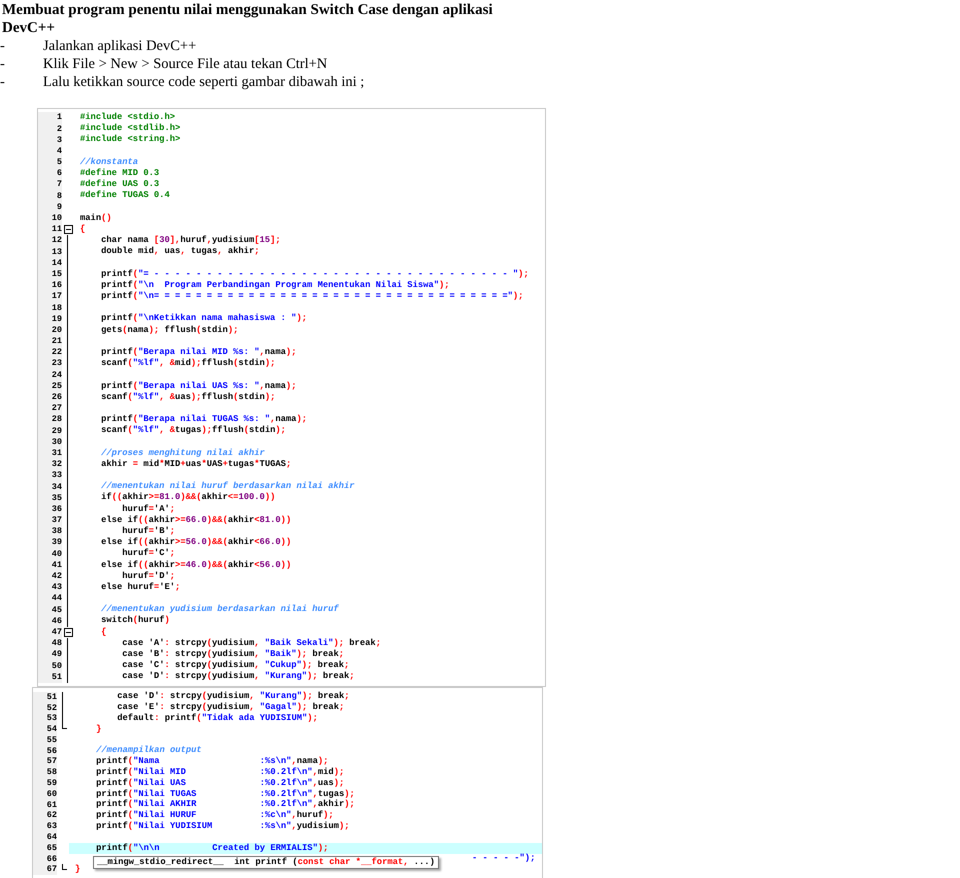  What do you see at coordinates (148, 750) in the screenshot?
I see `code-comment: //menampilkan output` at bounding box center [148, 750].